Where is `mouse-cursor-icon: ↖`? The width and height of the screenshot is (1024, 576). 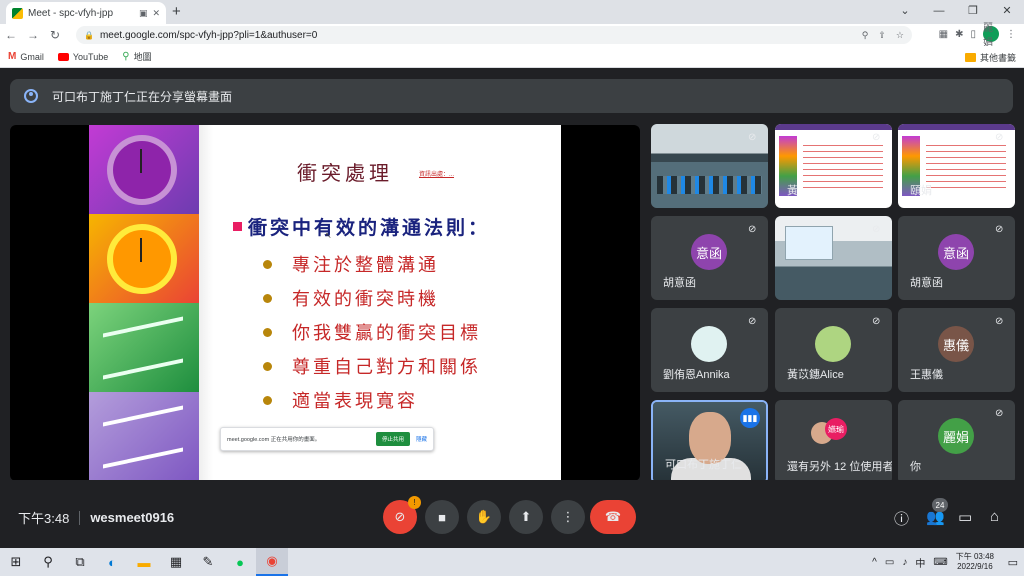 mouse-cursor-icon: ↖ is located at coordinates (328, 235).